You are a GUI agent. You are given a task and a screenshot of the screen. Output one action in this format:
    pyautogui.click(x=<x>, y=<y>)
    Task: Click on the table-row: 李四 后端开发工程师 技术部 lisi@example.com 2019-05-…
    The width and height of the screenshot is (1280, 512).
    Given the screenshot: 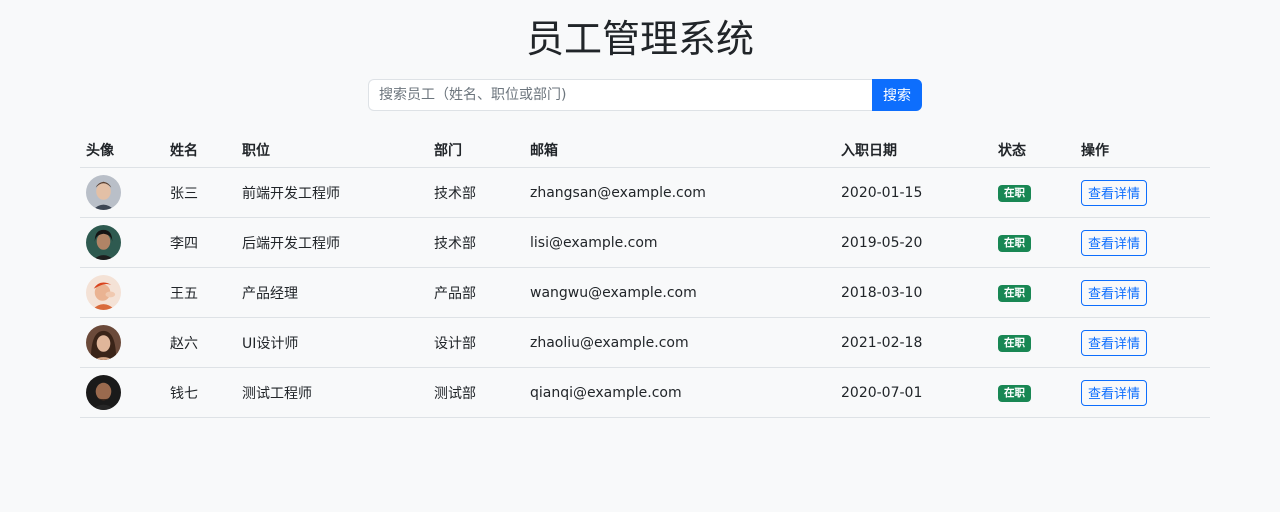 What is the action you would take?
    pyautogui.click(x=645, y=242)
    